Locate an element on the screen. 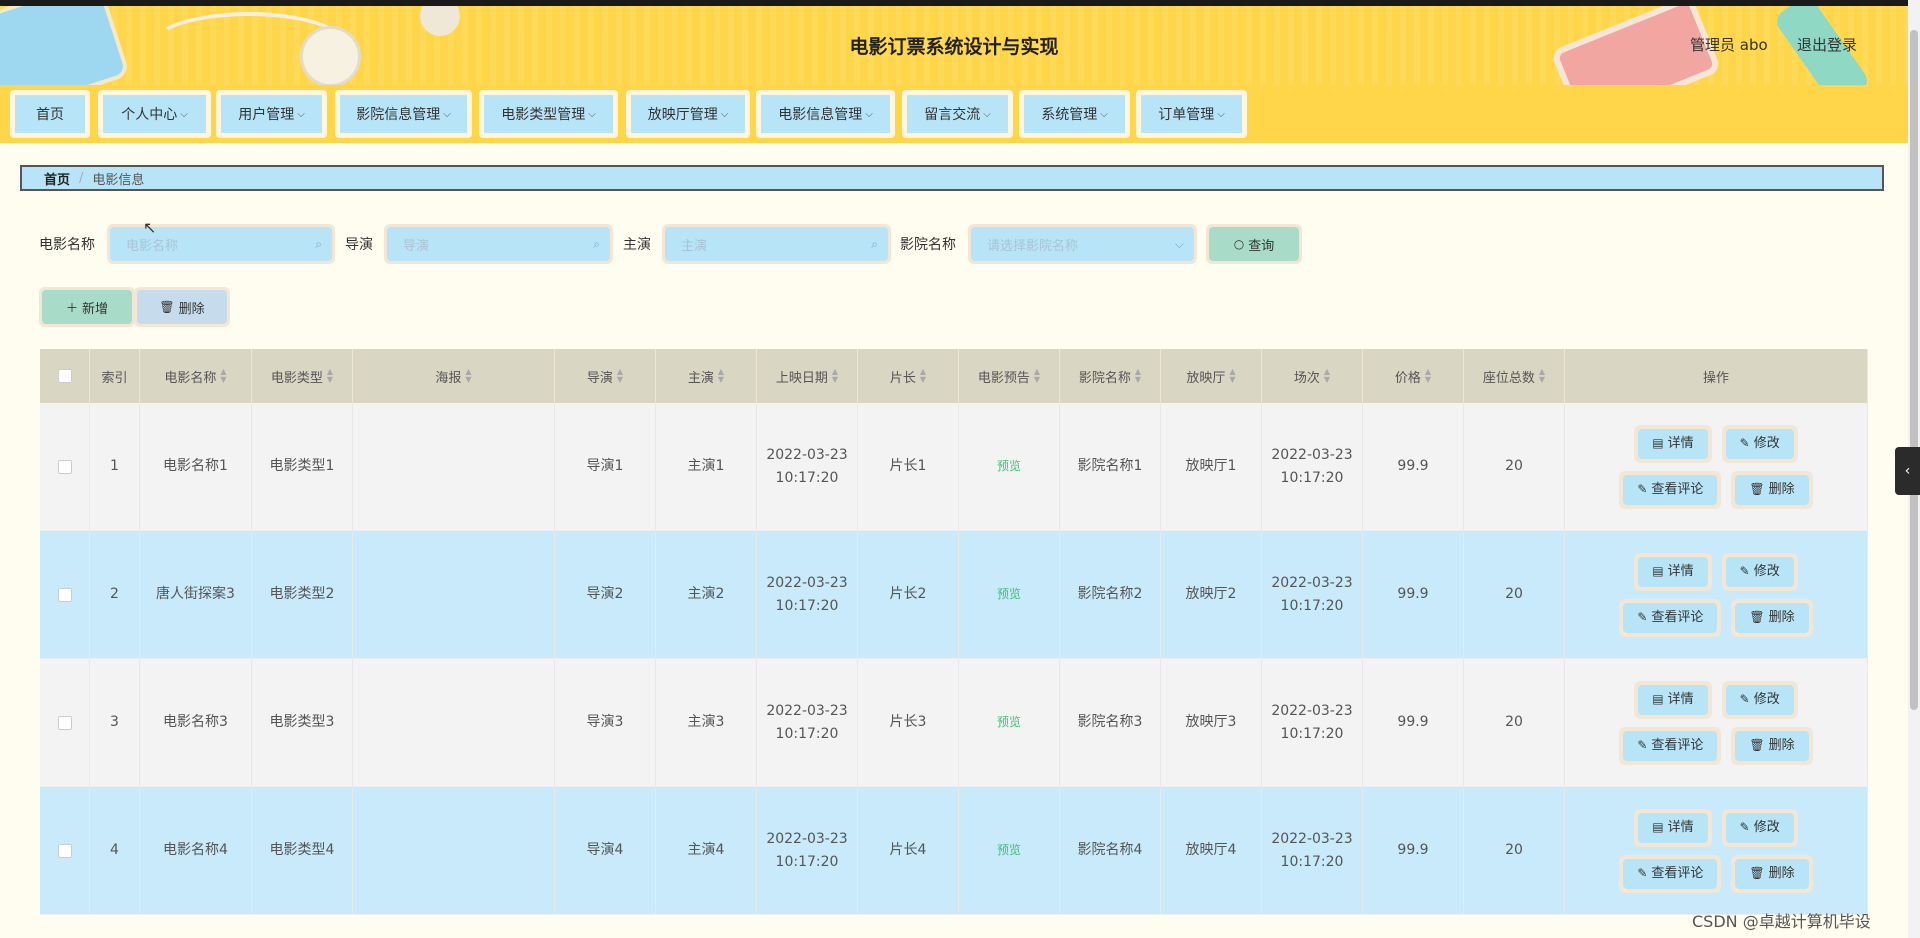  actor-input: 主演 ⌕ is located at coordinates (776, 244).